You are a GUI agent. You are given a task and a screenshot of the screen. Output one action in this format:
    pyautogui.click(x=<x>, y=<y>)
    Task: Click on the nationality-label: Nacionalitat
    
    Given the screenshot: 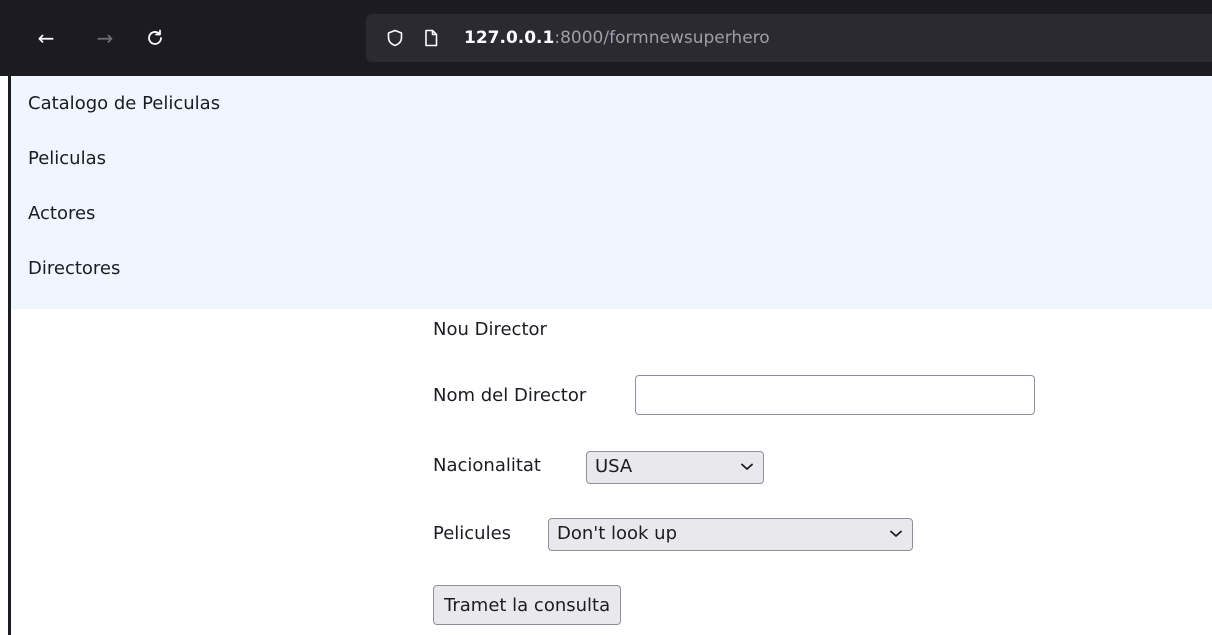 What is the action you would take?
    pyautogui.click(x=487, y=465)
    